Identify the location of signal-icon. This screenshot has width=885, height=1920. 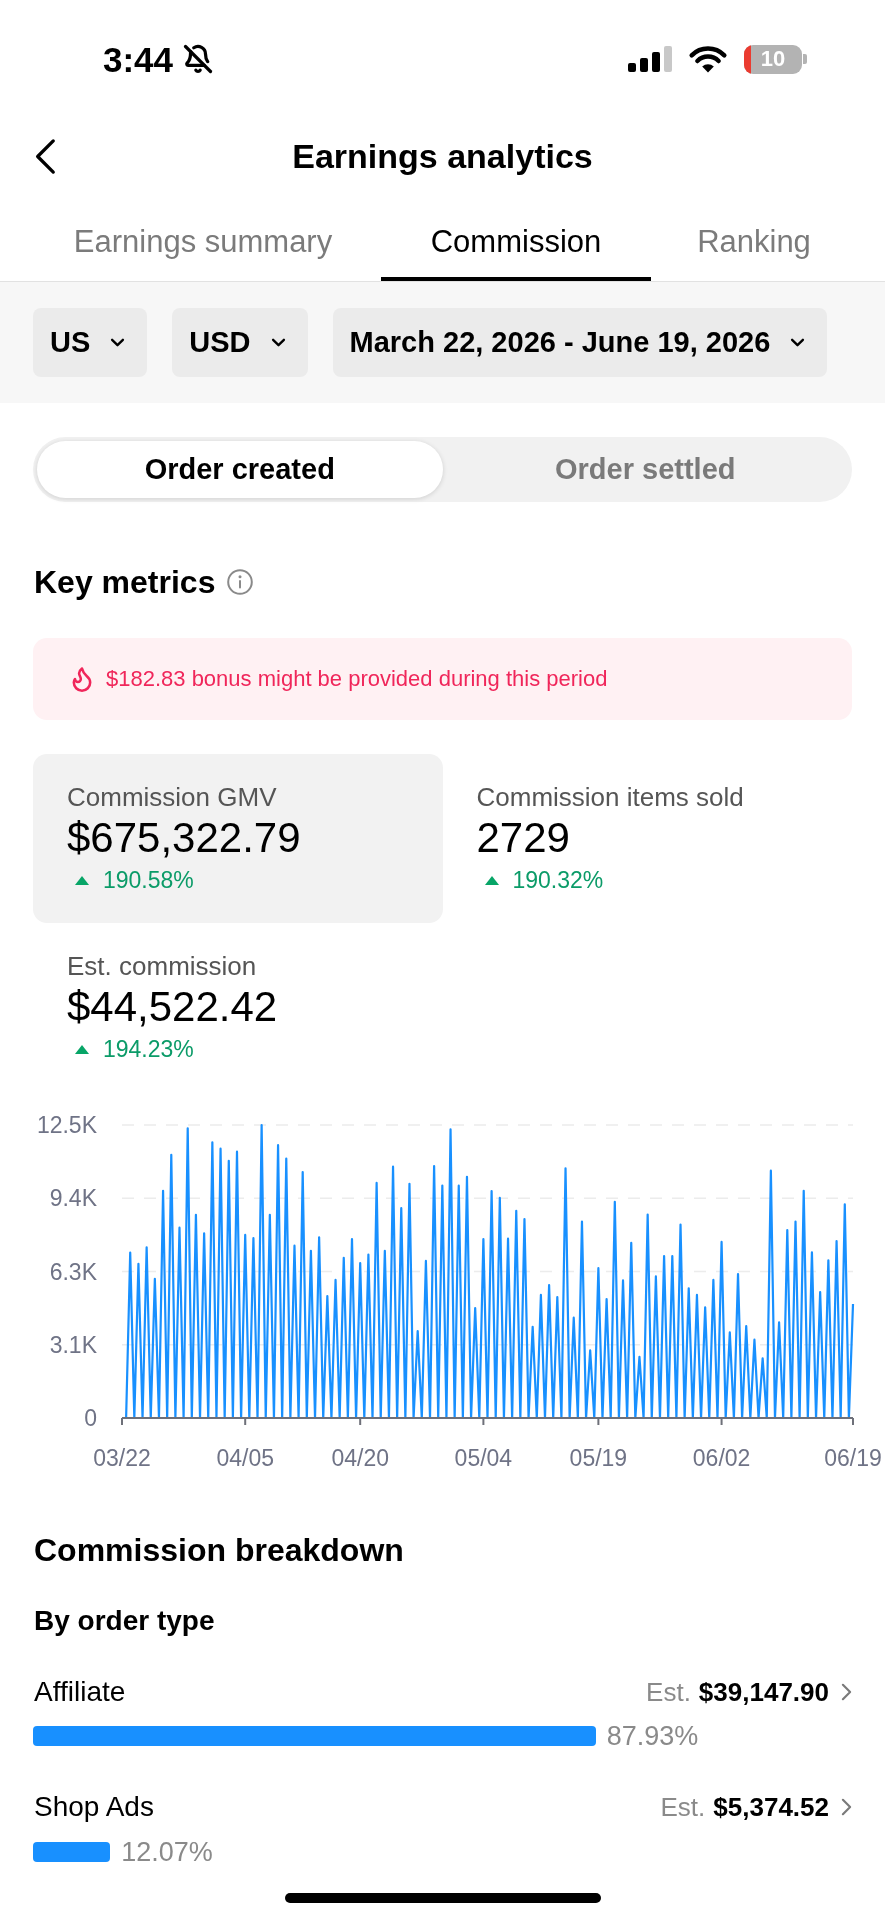
(650, 59).